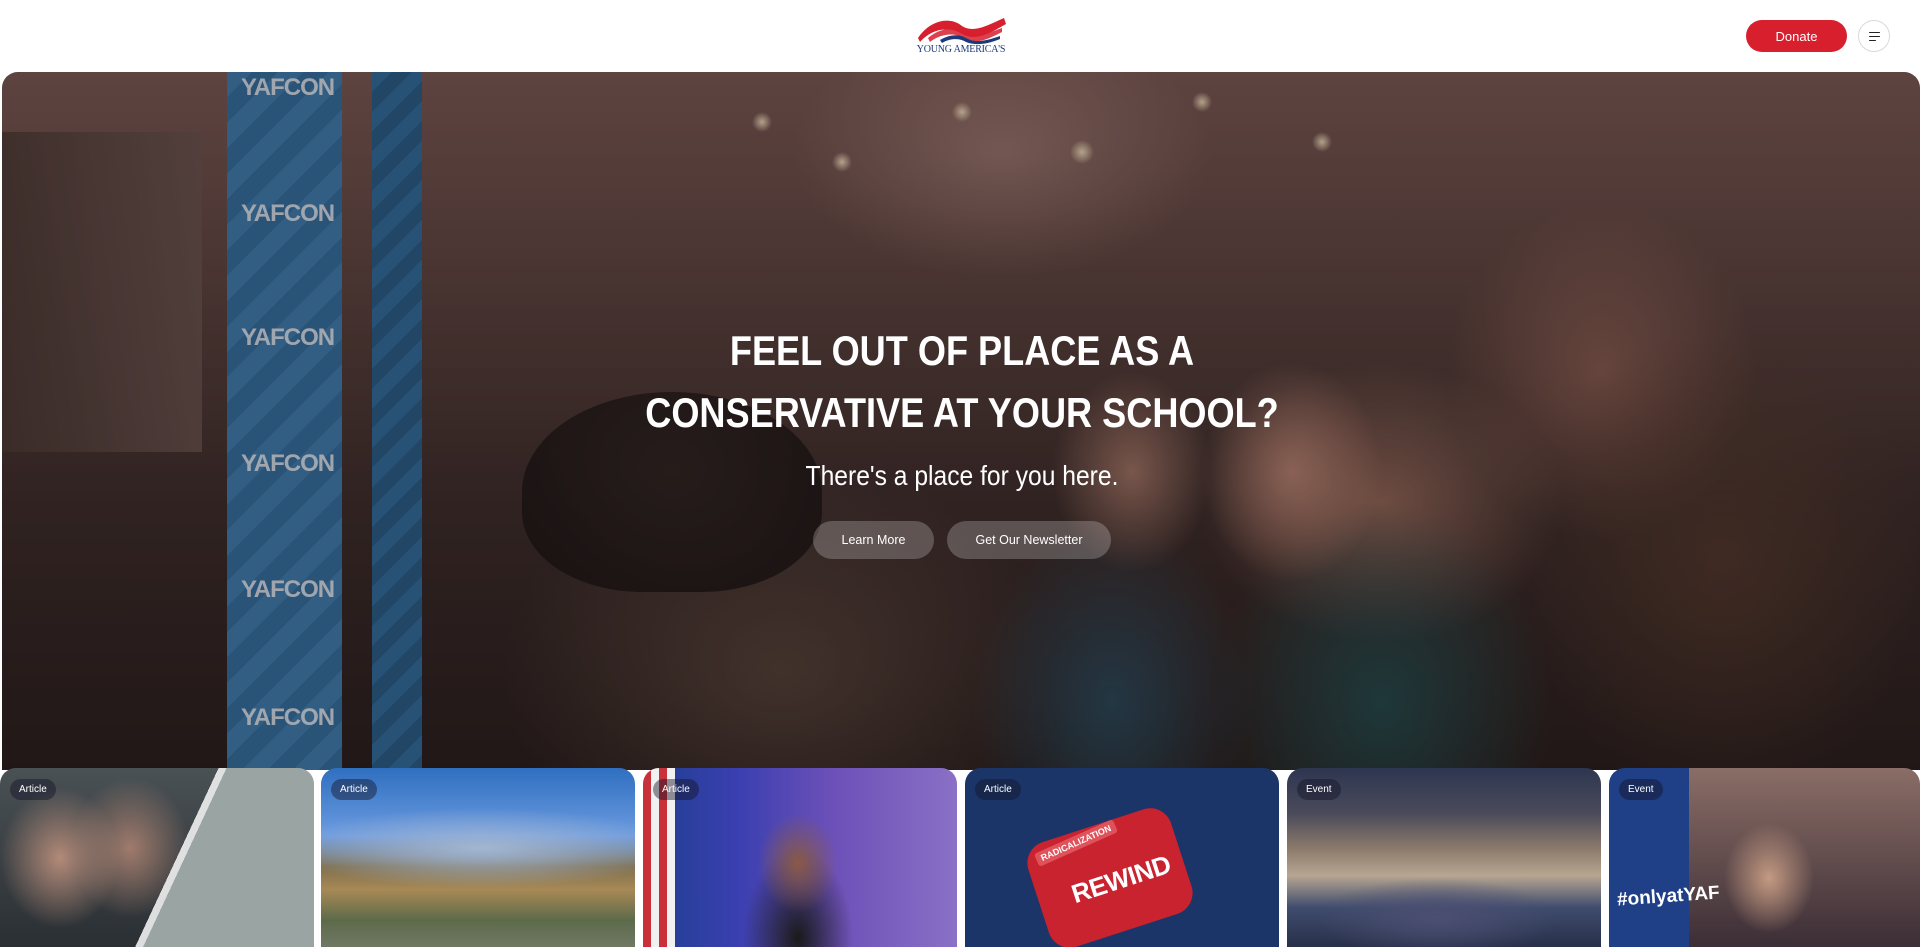 The height and width of the screenshot is (947, 1920). What do you see at coordinates (1796, 36) in the screenshot?
I see `donate-button: Donate` at bounding box center [1796, 36].